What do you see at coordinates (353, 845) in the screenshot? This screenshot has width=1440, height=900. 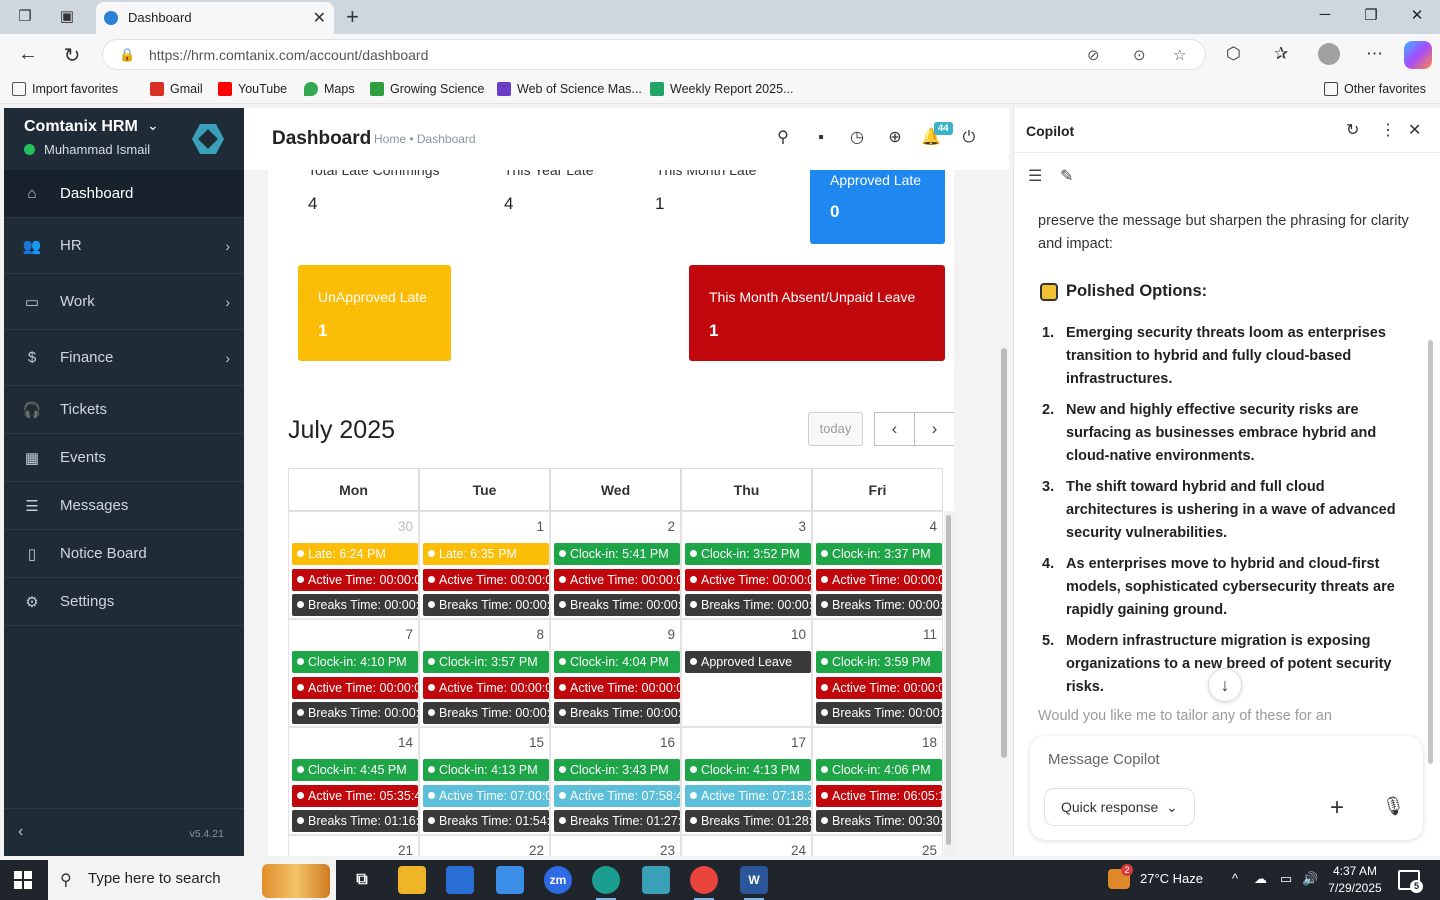 I see `calendar-day-cell: 21` at bounding box center [353, 845].